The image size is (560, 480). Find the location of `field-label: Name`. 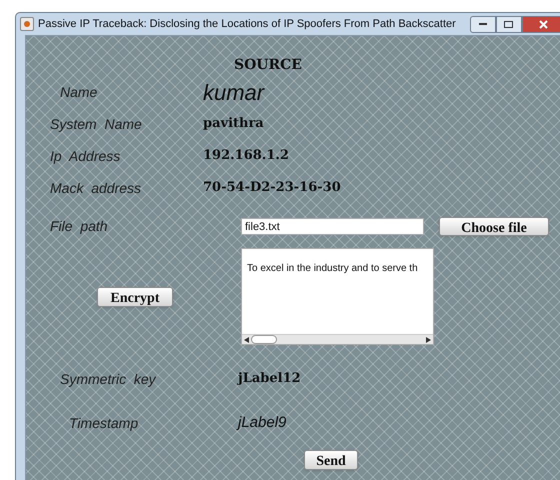

field-label: Name is located at coordinates (78, 92).